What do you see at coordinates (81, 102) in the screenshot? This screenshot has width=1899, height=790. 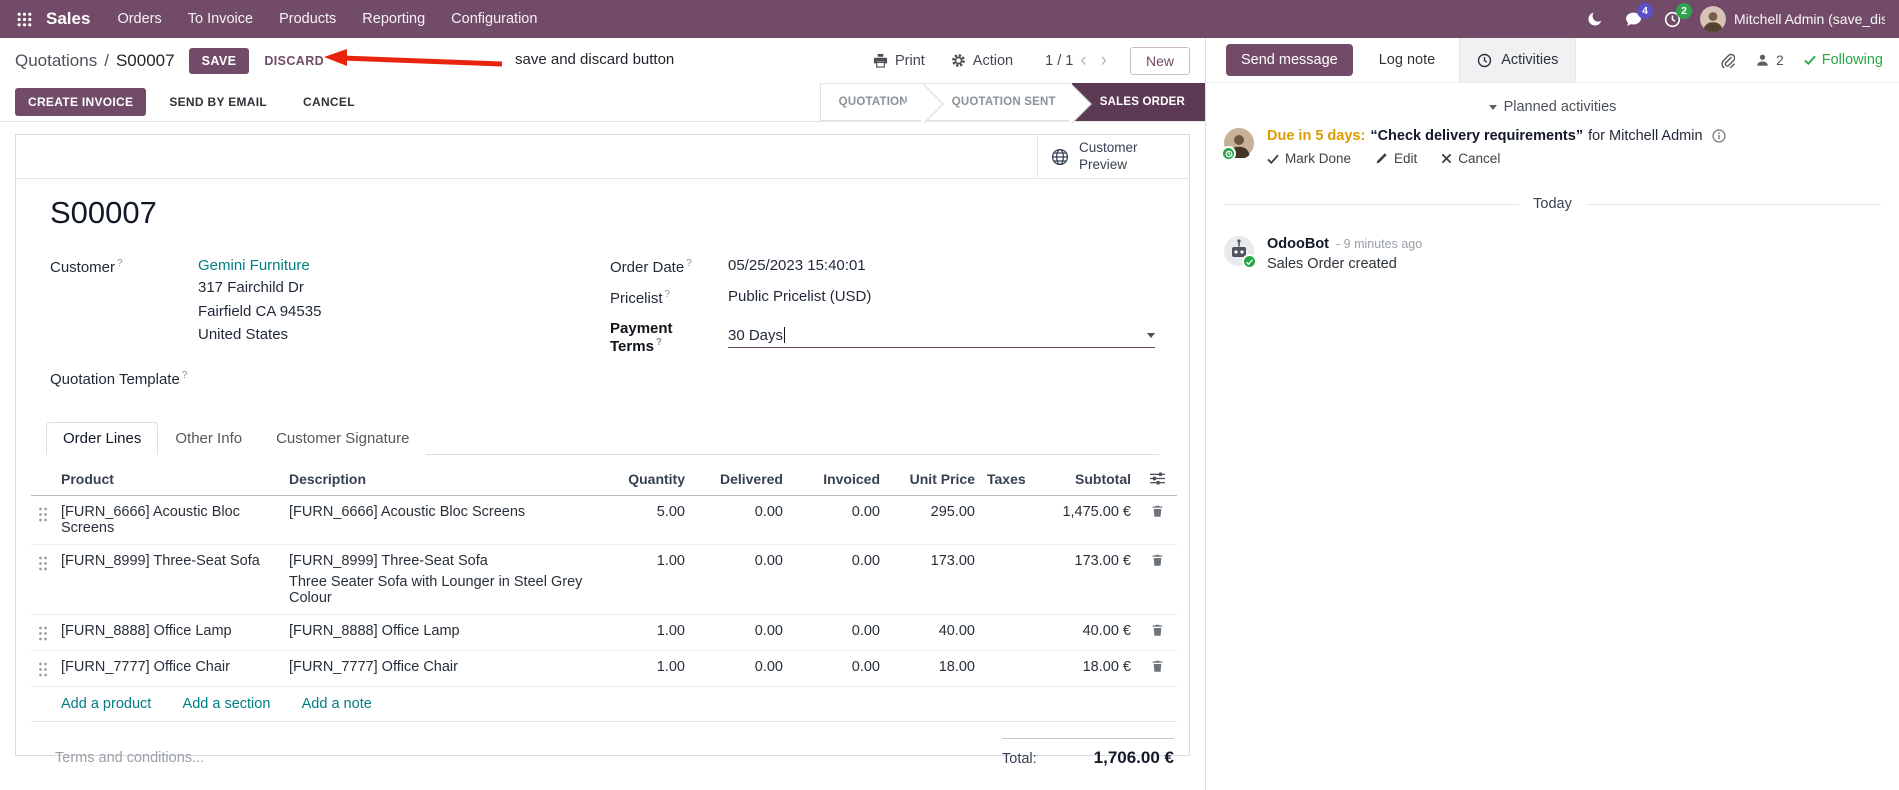 I see `create-invoice-button: CREATE INVOICE` at bounding box center [81, 102].